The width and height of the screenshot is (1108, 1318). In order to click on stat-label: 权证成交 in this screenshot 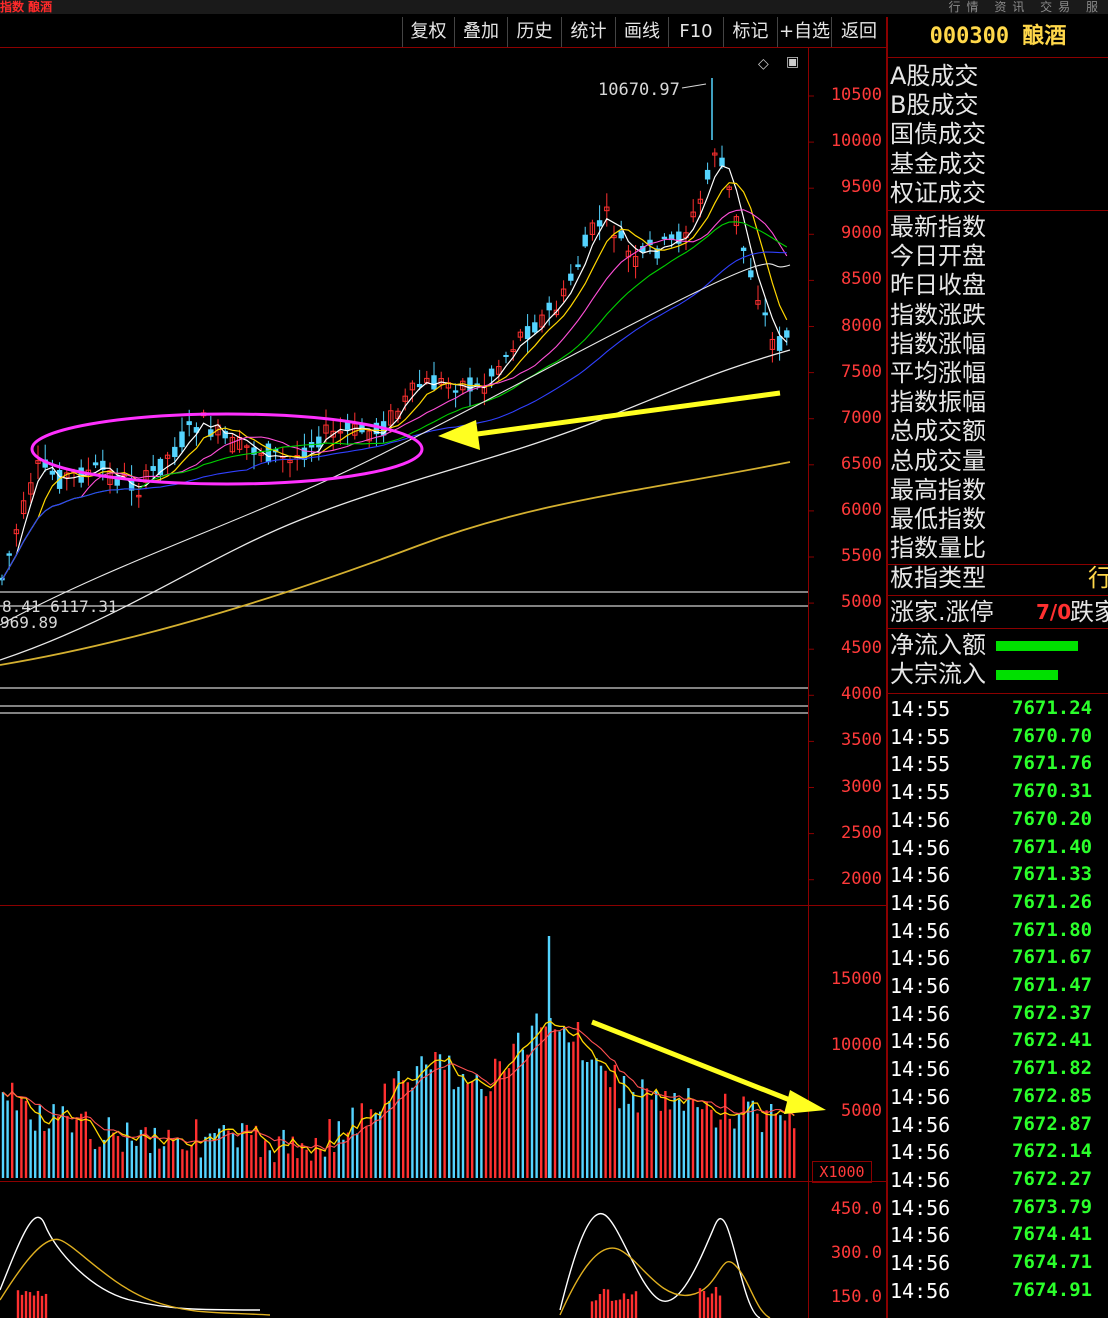, I will do `click(938, 192)`.